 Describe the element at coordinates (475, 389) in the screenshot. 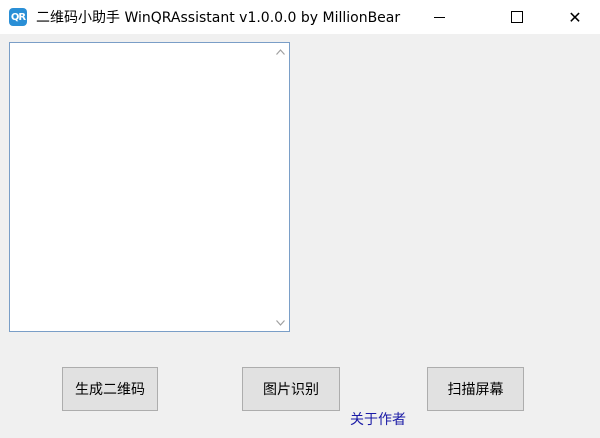

I see `scan-screen-button: 扫描屏幕` at that location.